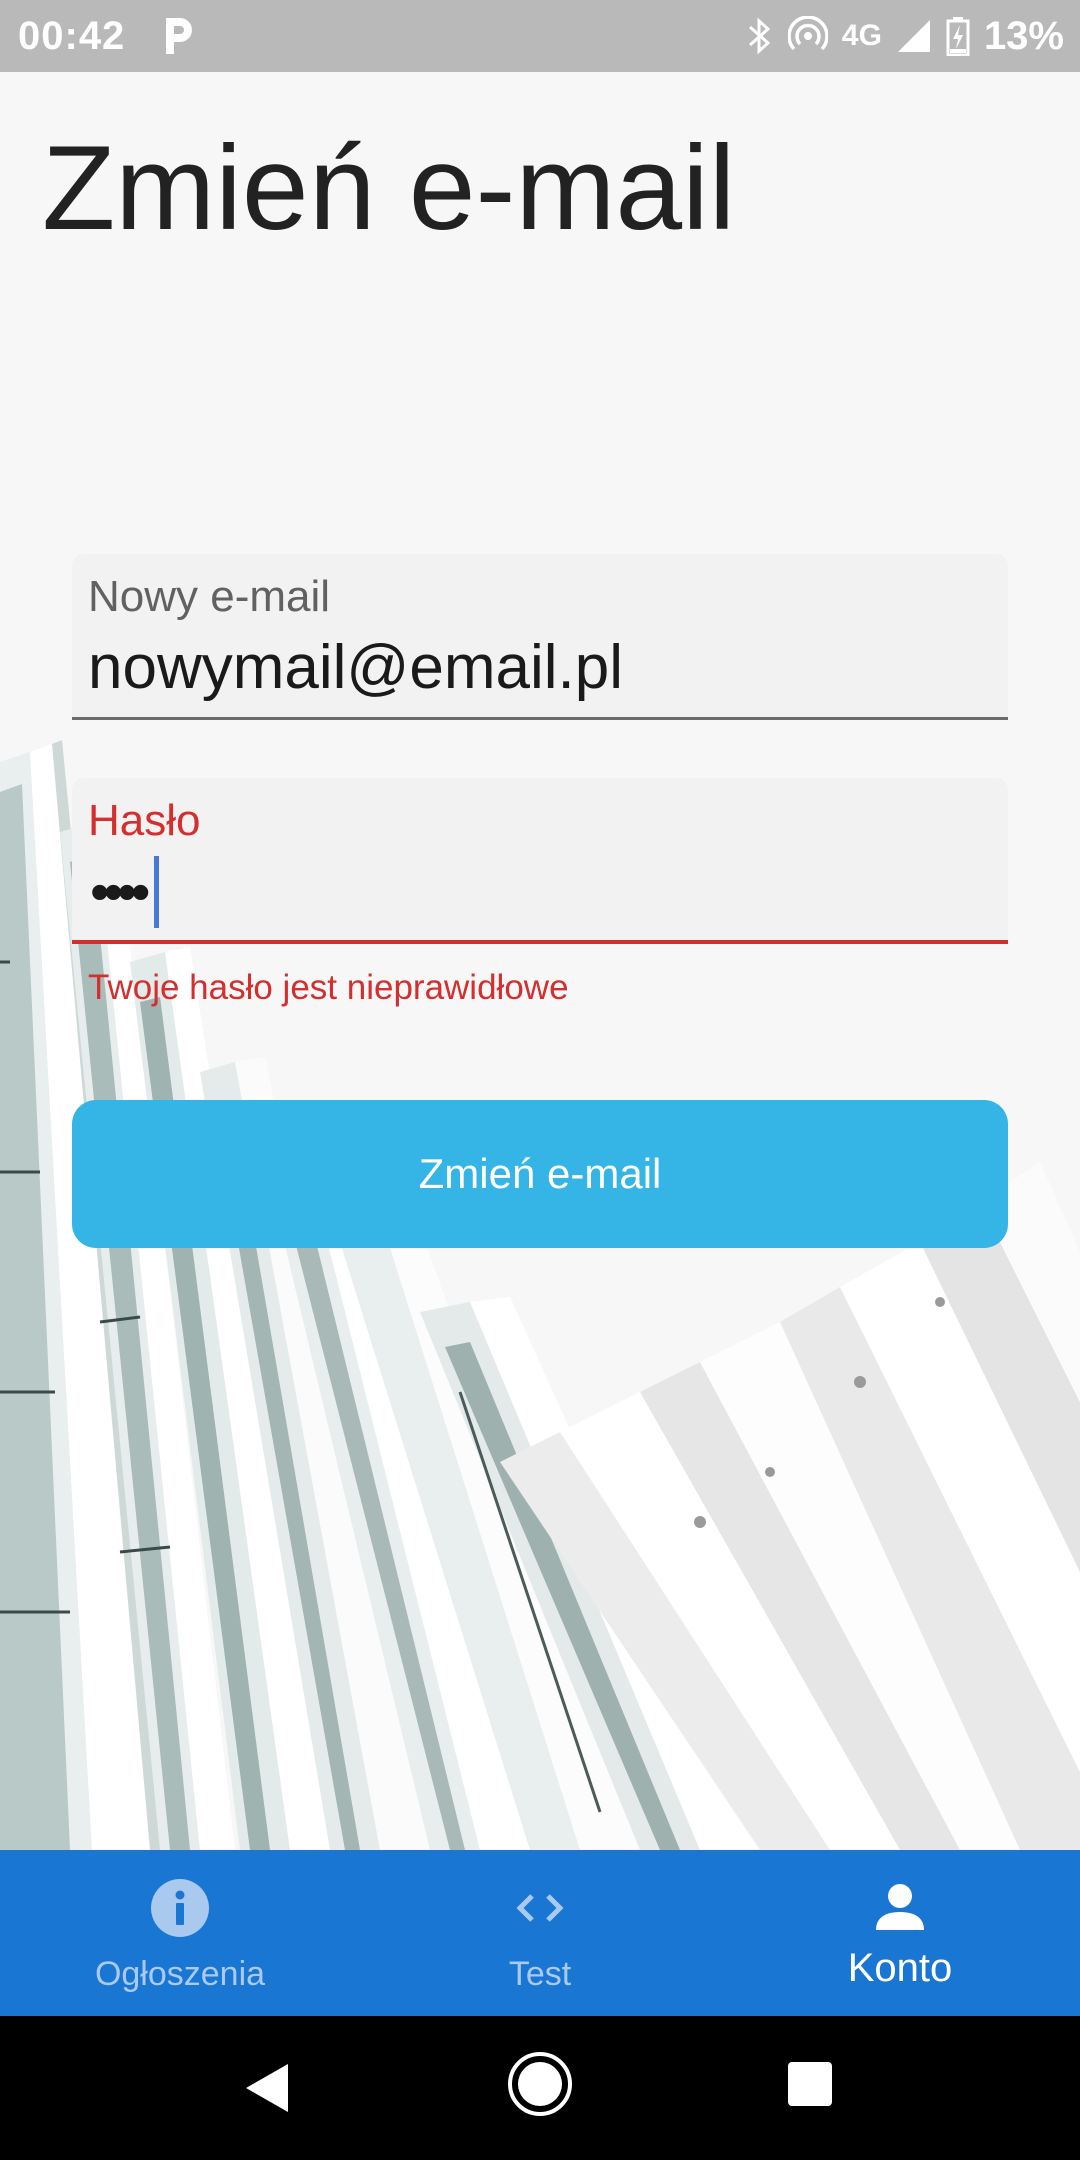 The image size is (1080, 2160). I want to click on nav-item-announcements: Ogłoszenia, so click(180, 1933).